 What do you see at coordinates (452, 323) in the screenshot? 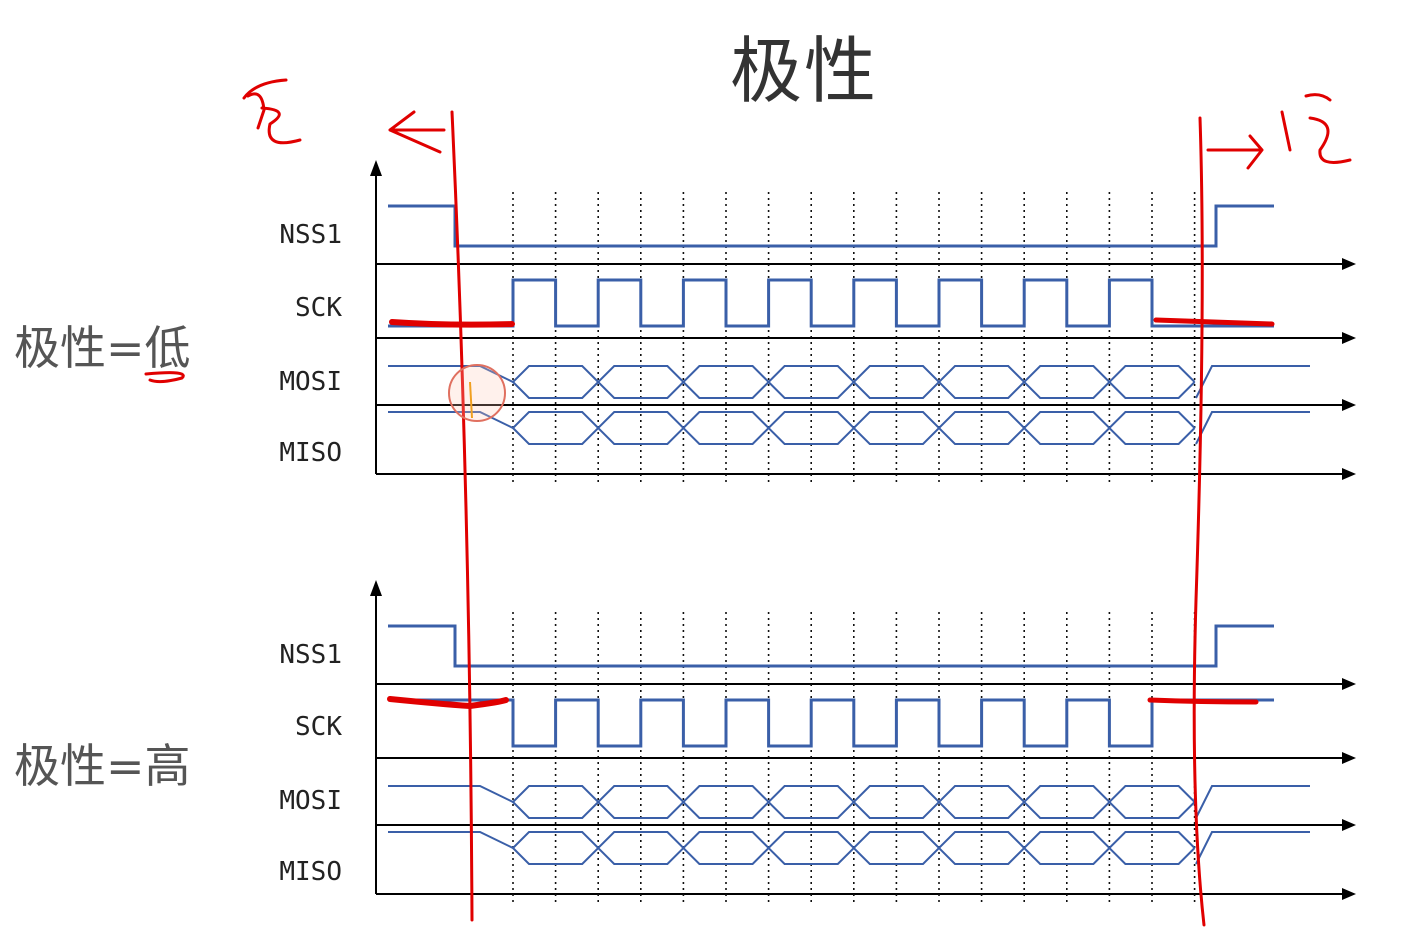
I see `annotation-sck-idle-left-top` at bounding box center [452, 323].